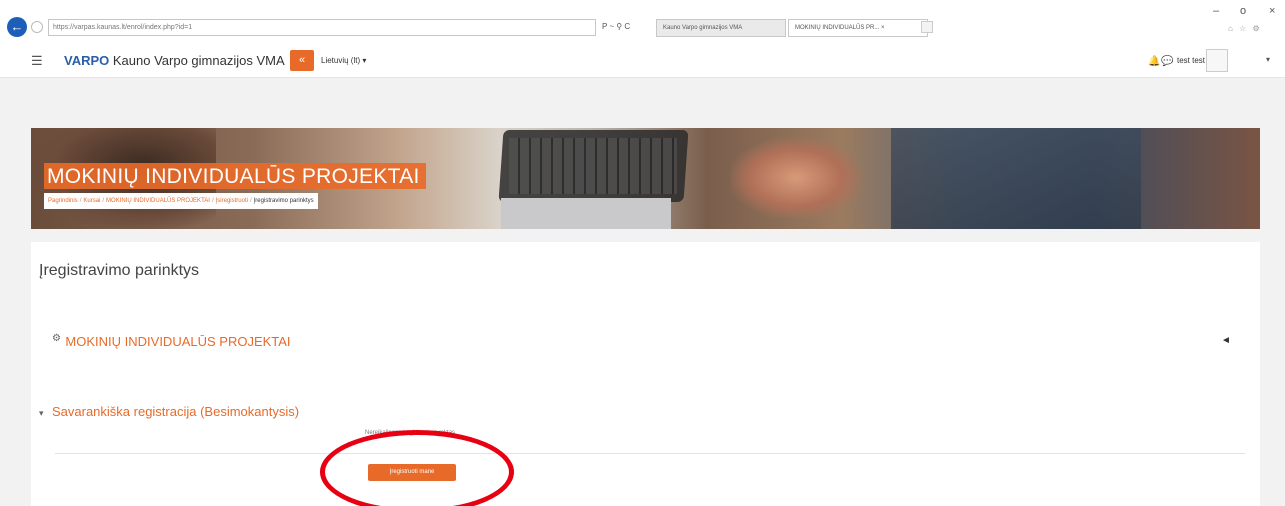  Describe the element at coordinates (177, 341) in the screenshot. I see `course-name-link: MOKINIŲ INDIVIDUALŪS PROJEKTAI` at that location.